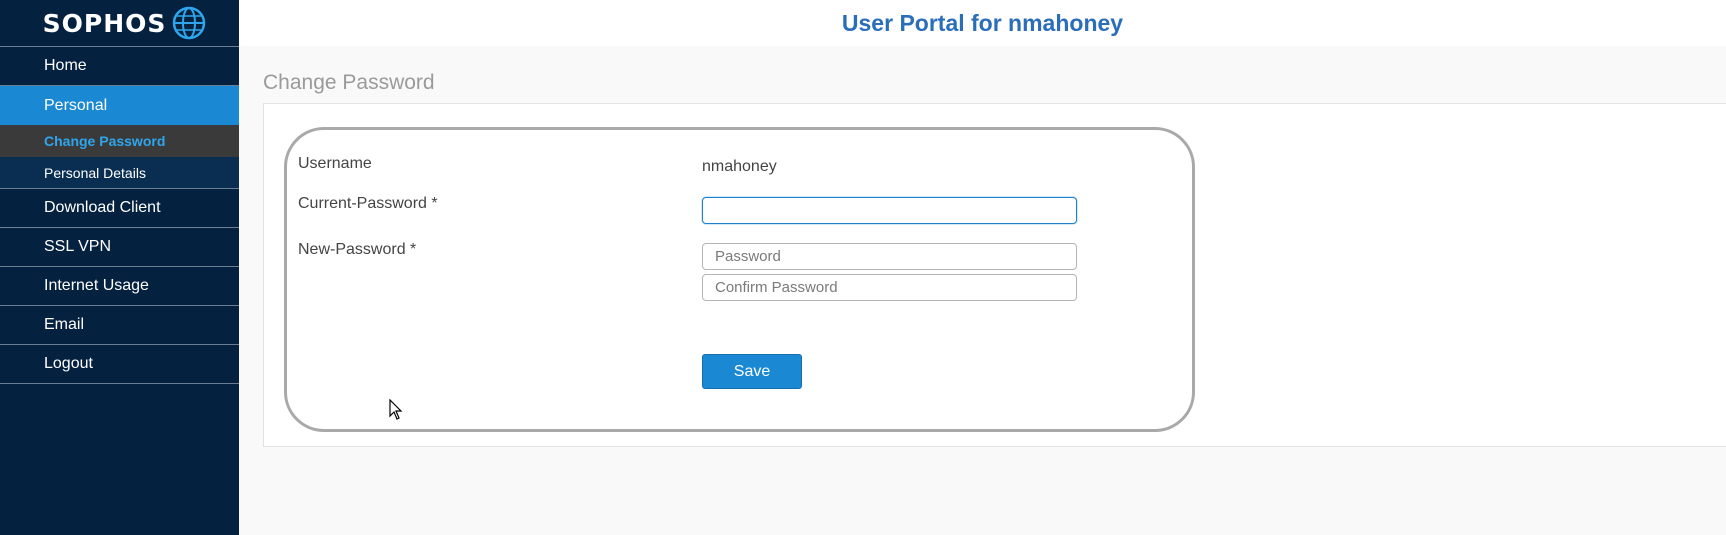 The height and width of the screenshot is (535, 1726). I want to click on sidebar-item-internet-usage: Internet Usage, so click(119, 286).